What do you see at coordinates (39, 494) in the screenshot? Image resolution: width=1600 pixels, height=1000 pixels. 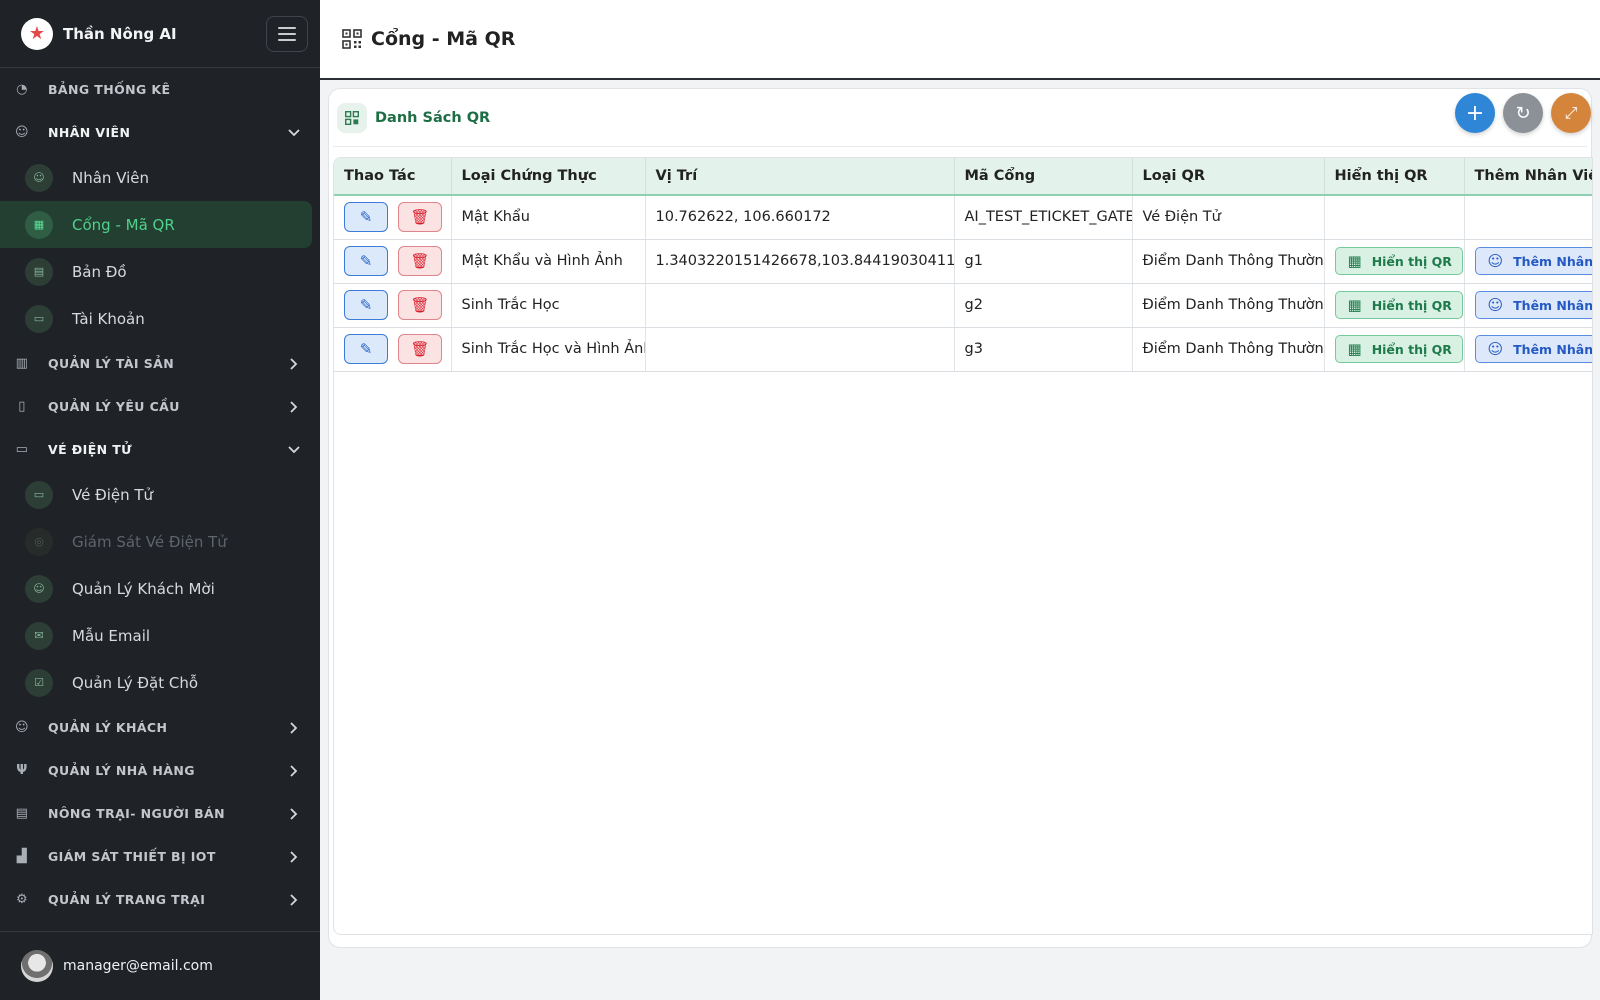 I see `ticket-icon: ▭` at bounding box center [39, 494].